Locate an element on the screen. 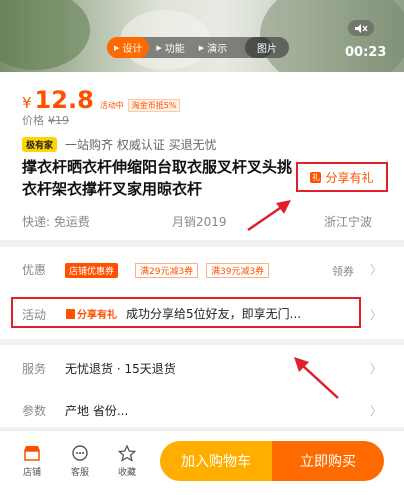 This screenshot has height=495, width=404. product-video: ▶ 设计 ▶ 功能 ▶ 演示 图片 00:23 is located at coordinates (202, 36).